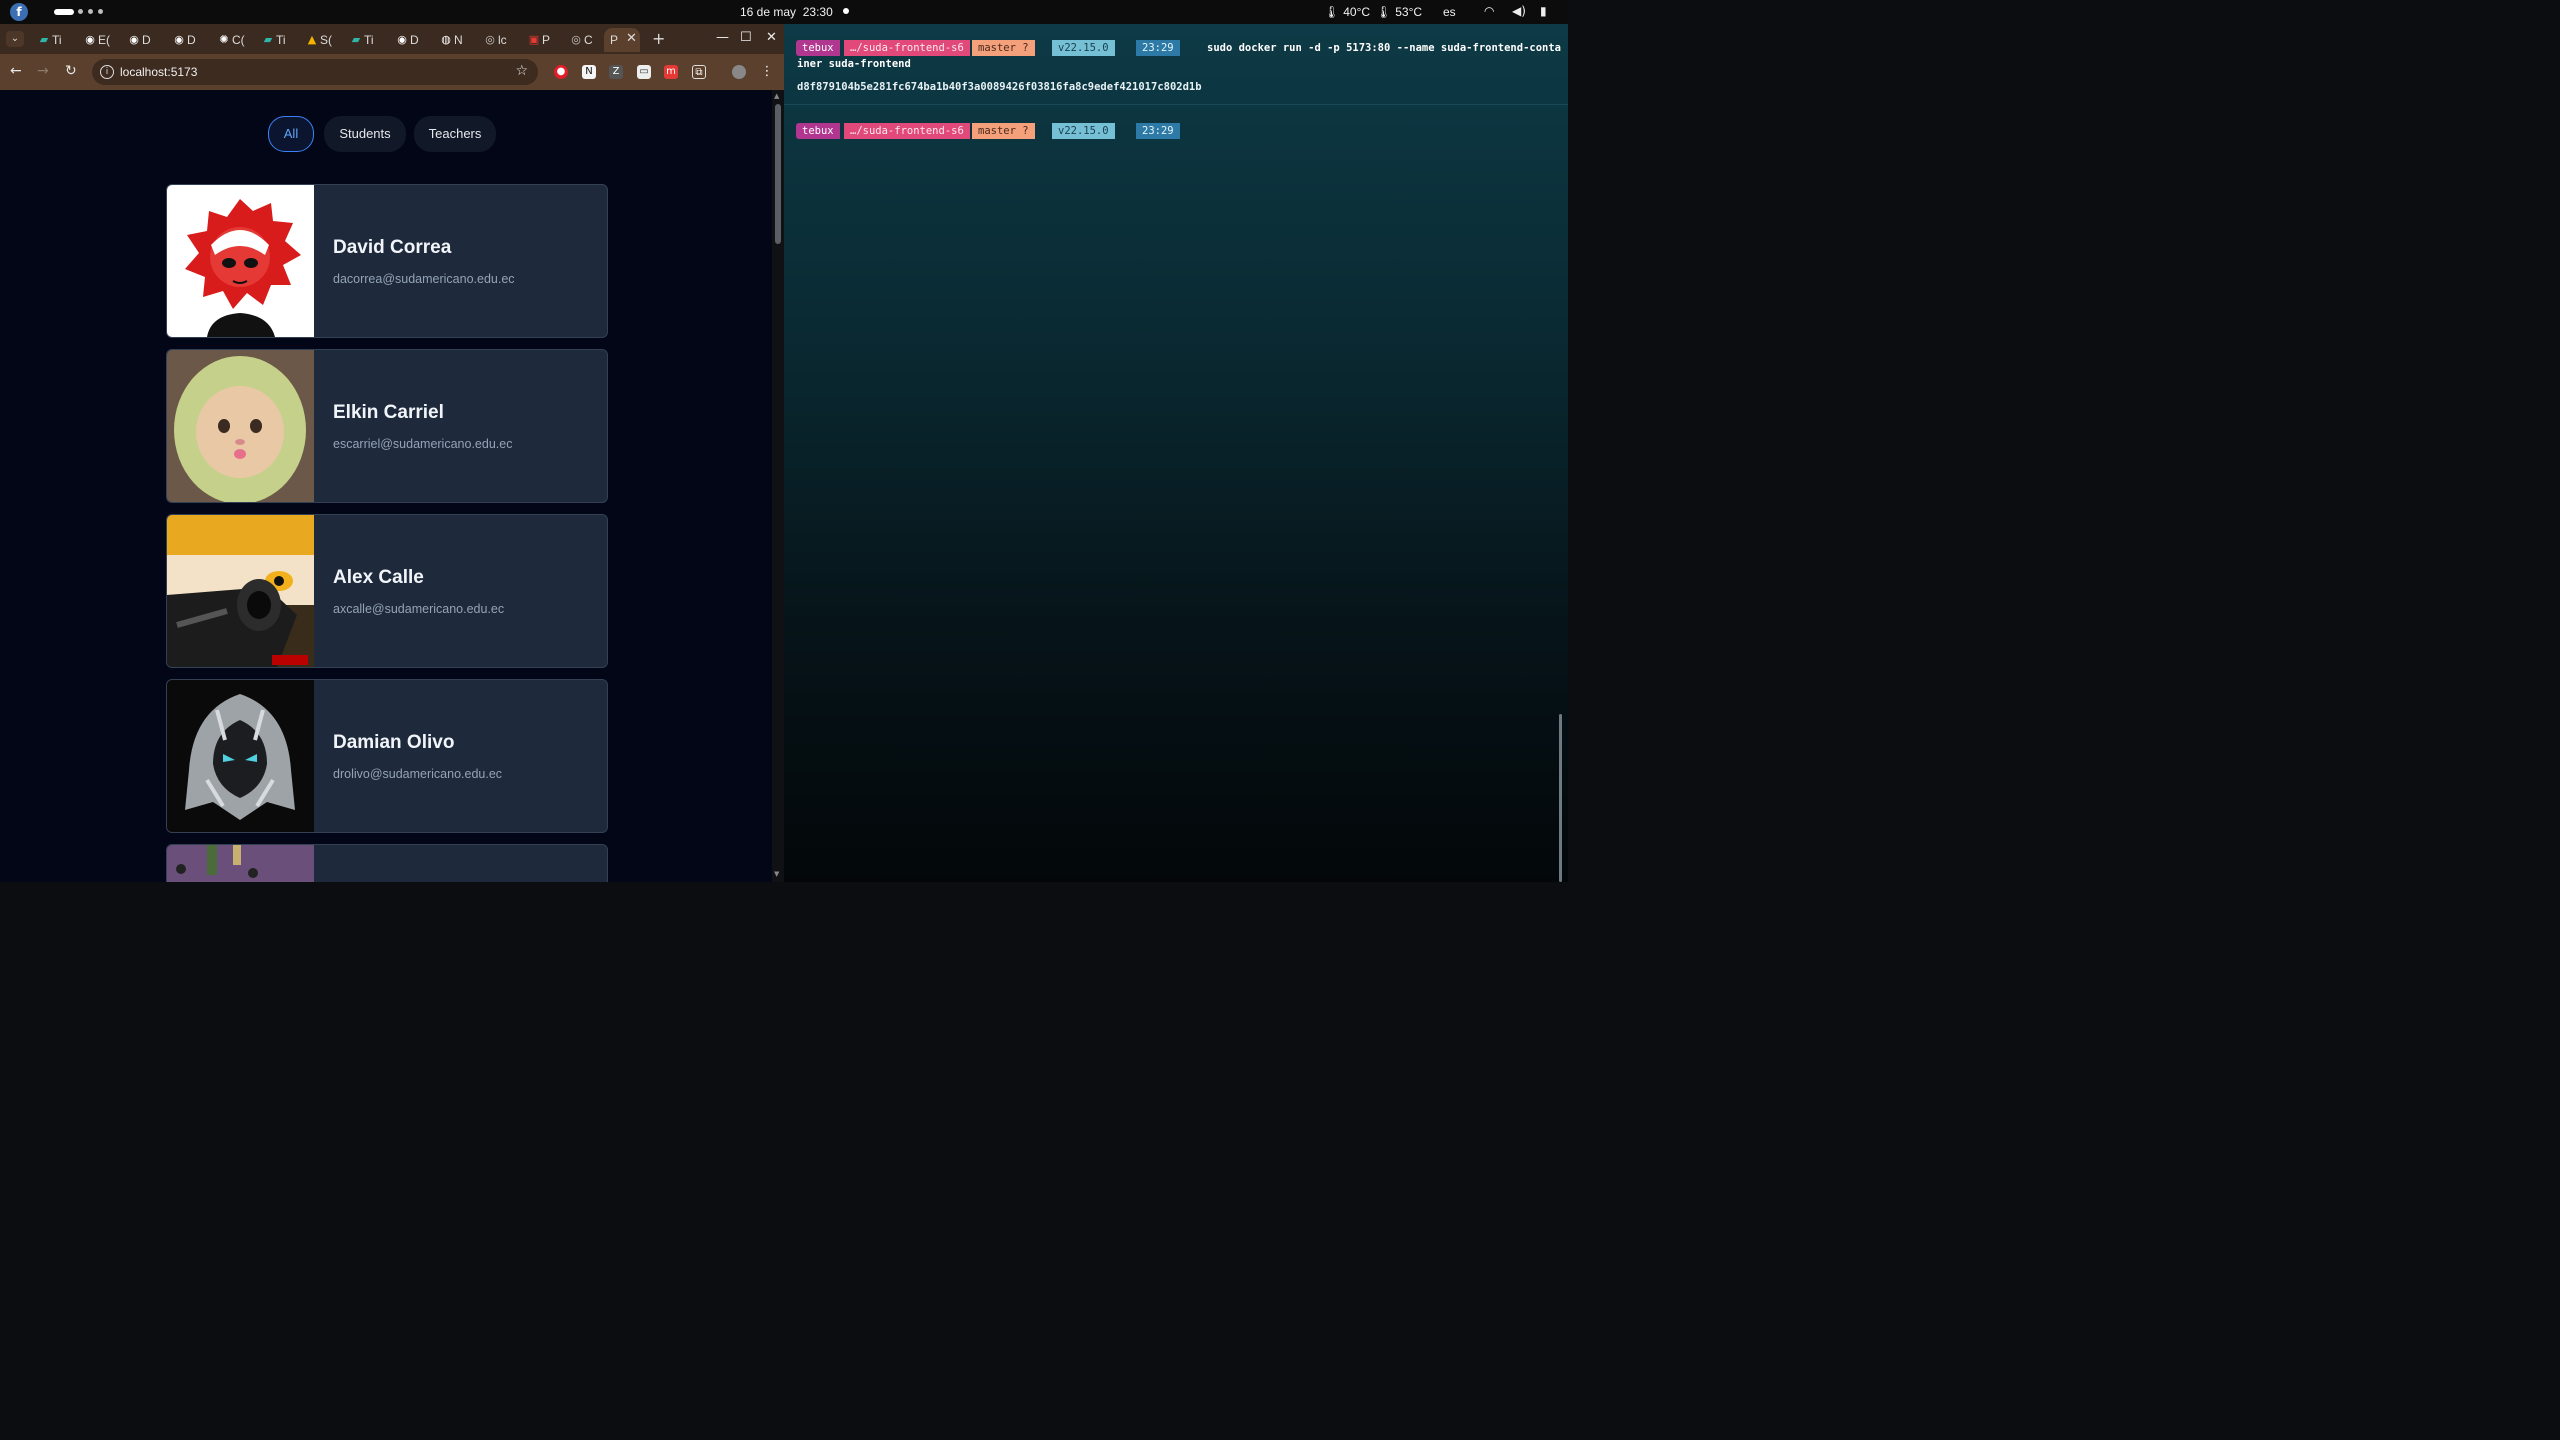 The image size is (2560, 1440). What do you see at coordinates (240, 261) in the screenshot?
I see `red-anime-avatar` at bounding box center [240, 261].